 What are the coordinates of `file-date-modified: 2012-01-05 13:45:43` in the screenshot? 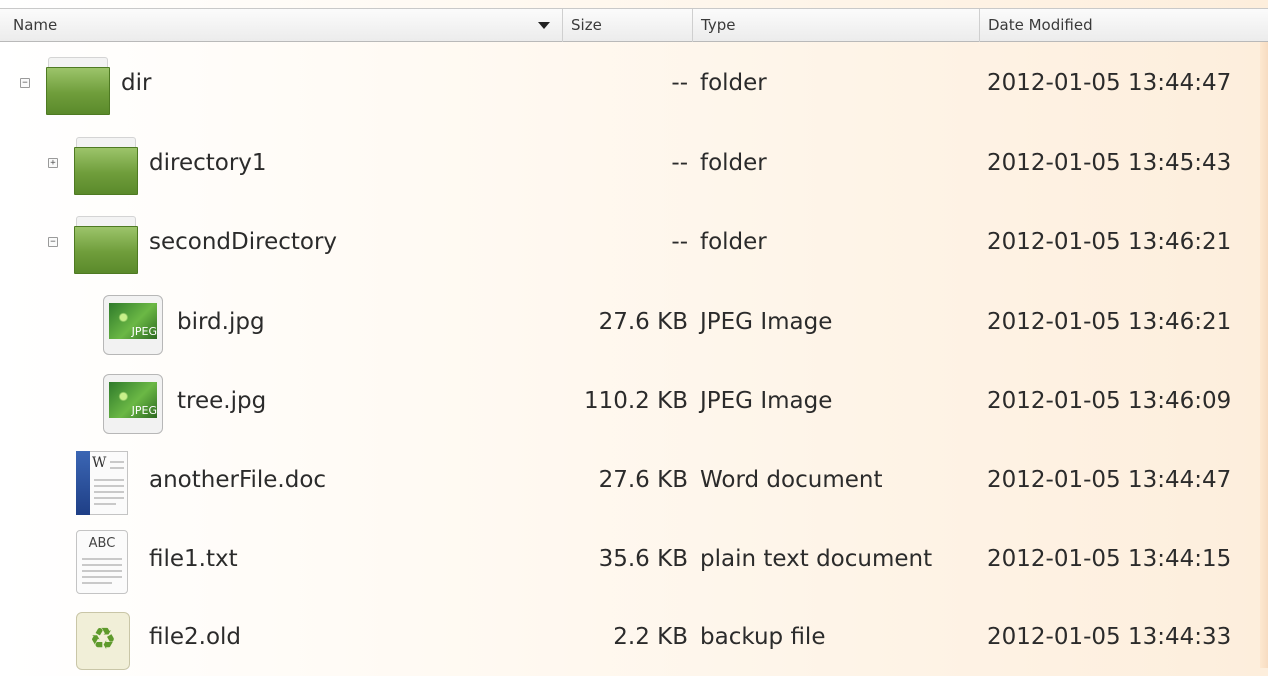 It's located at (1109, 163).